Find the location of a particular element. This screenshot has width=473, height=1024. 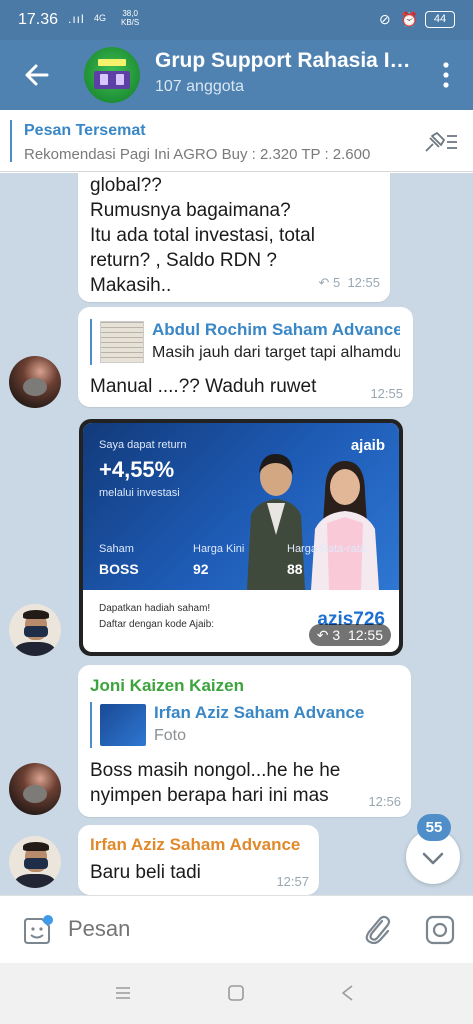

member-count: 107 anggota is located at coordinates (199, 86).